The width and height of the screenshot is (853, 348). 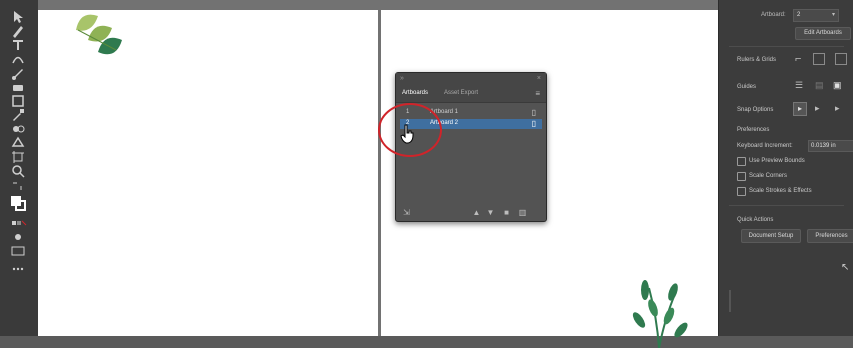 I want to click on panel-close-icon: ×, so click(x=539, y=78).